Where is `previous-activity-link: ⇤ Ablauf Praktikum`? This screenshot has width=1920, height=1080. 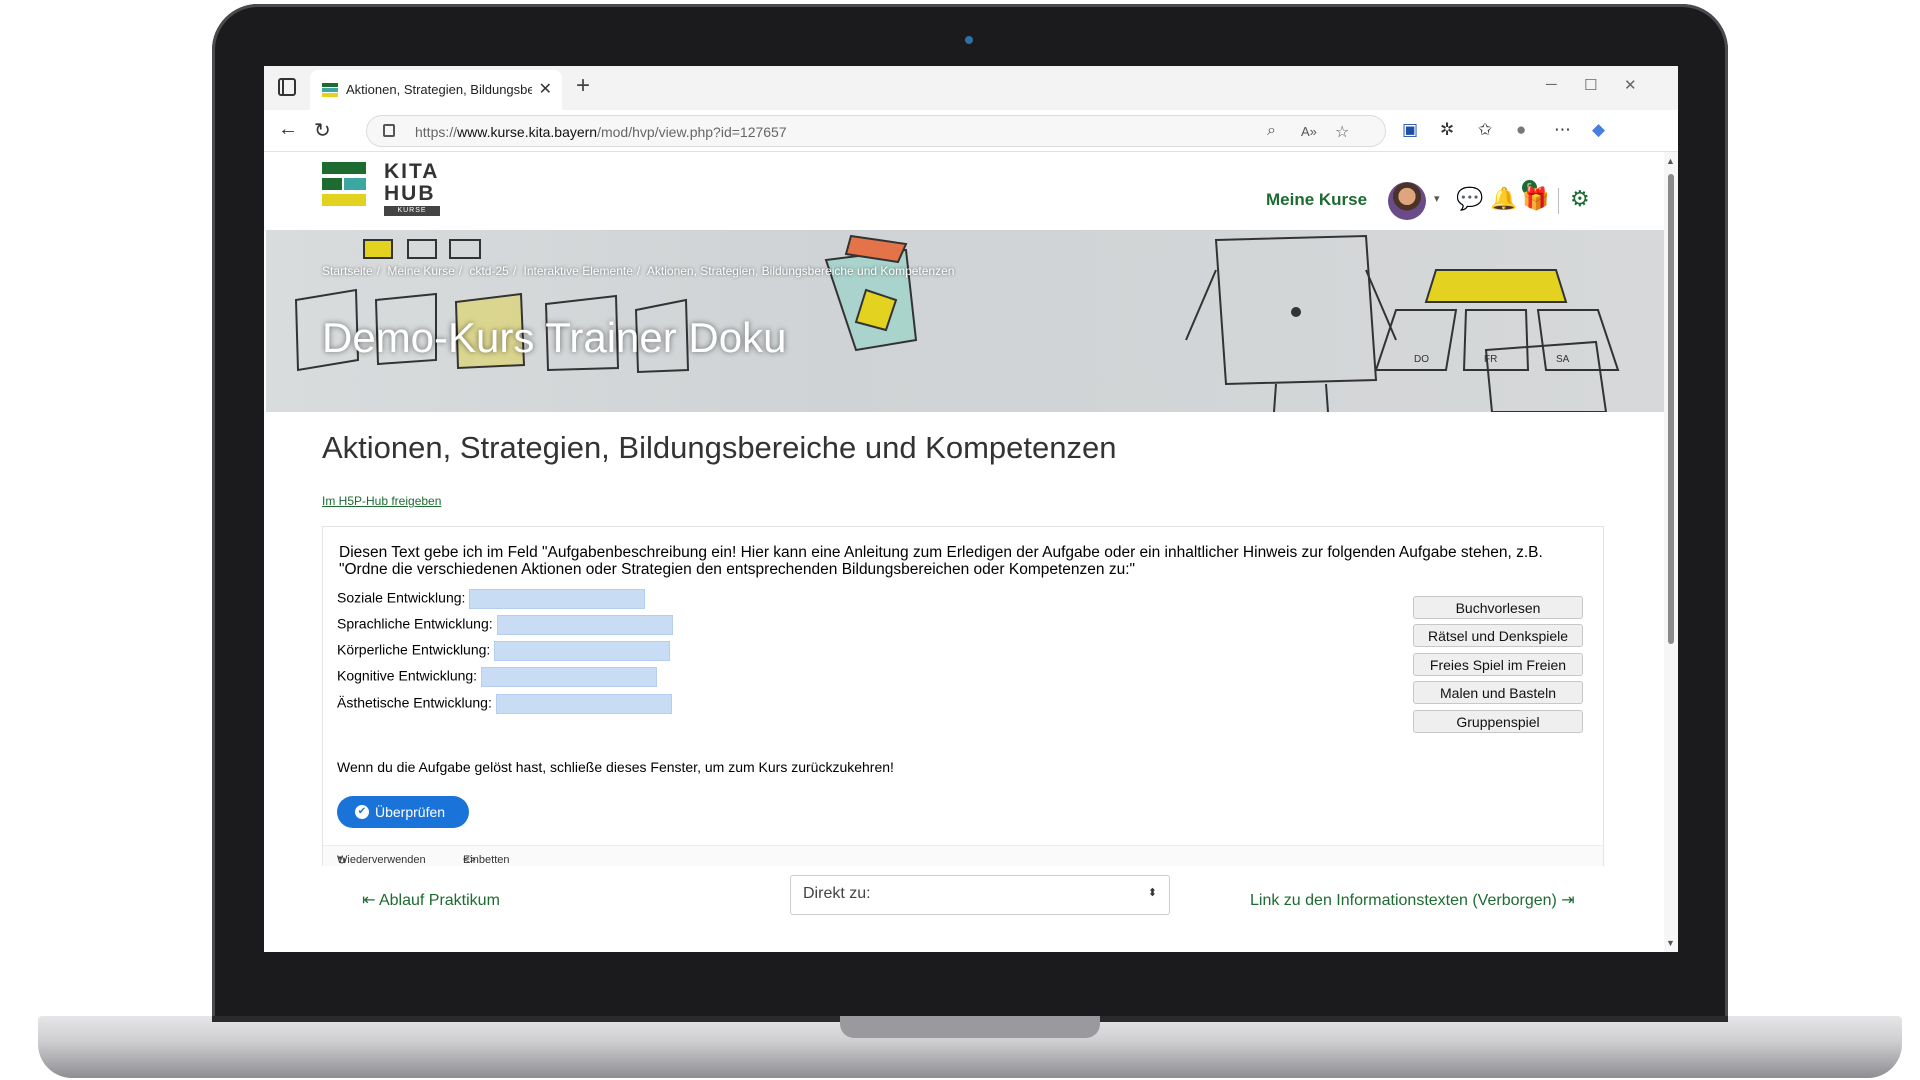 previous-activity-link: ⇤ Ablauf Praktikum is located at coordinates (431, 900).